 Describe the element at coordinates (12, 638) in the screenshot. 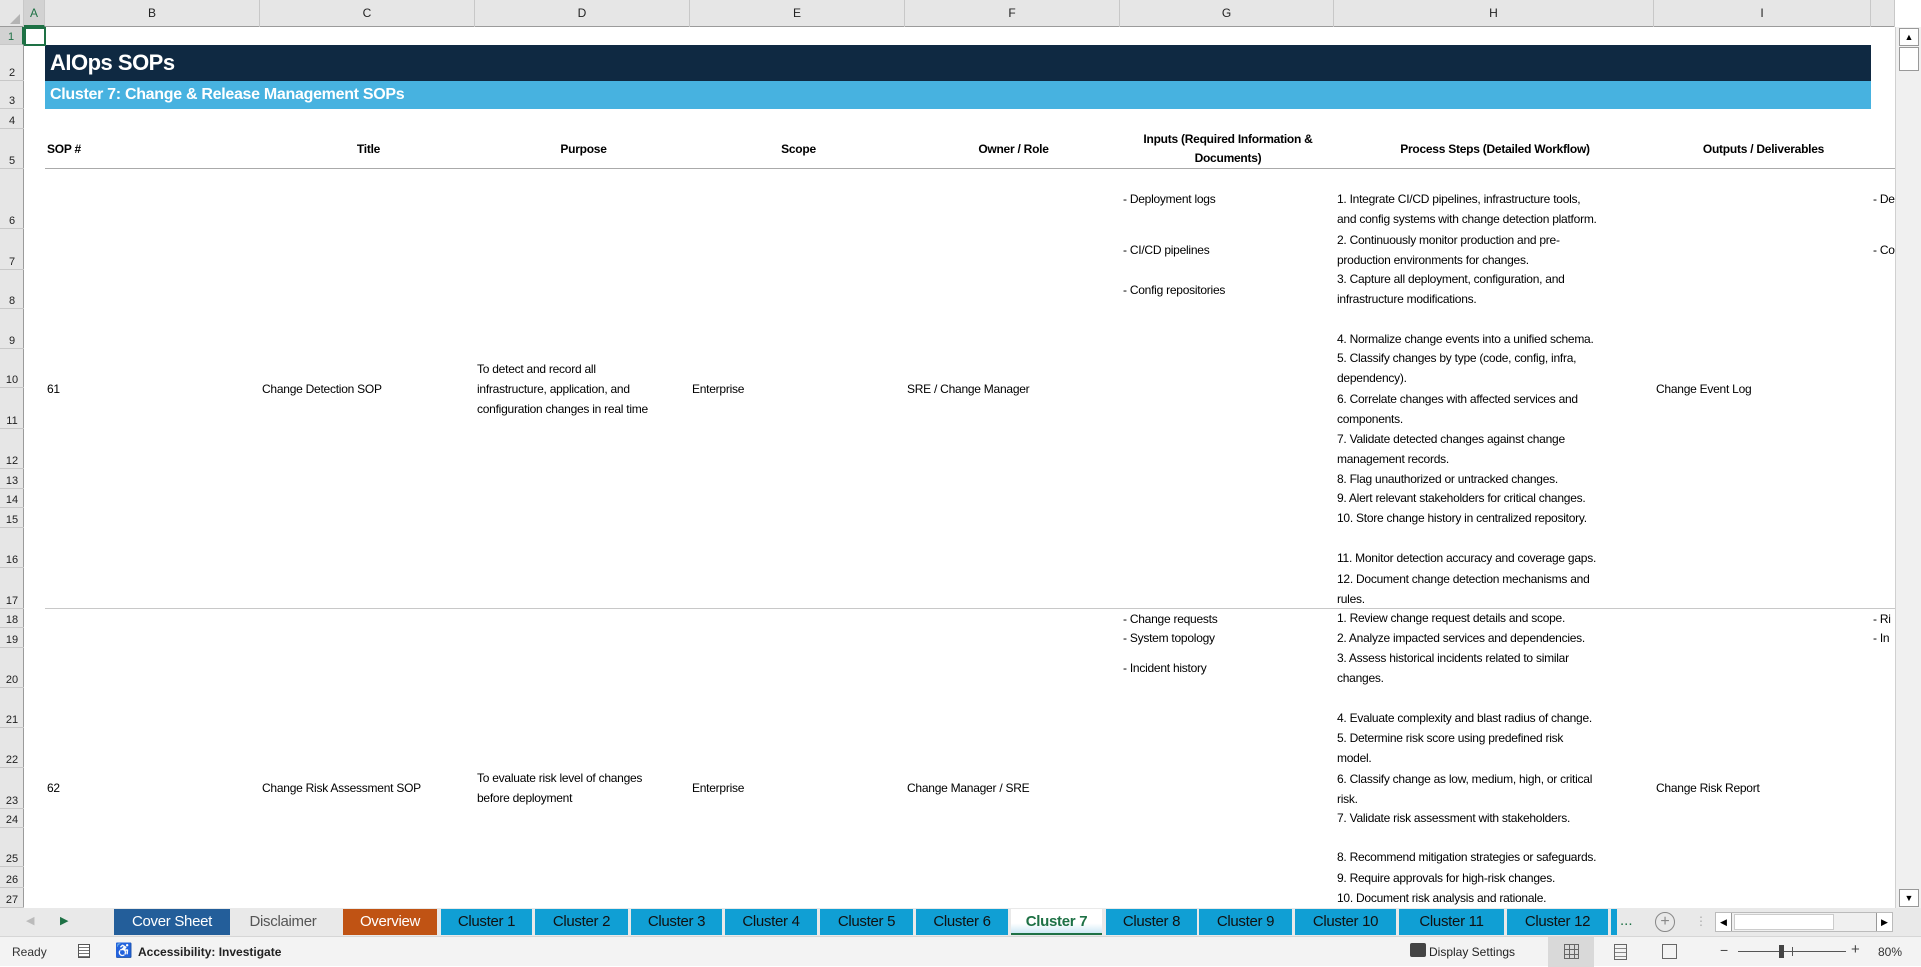

I see `row-header-19: 19` at that location.